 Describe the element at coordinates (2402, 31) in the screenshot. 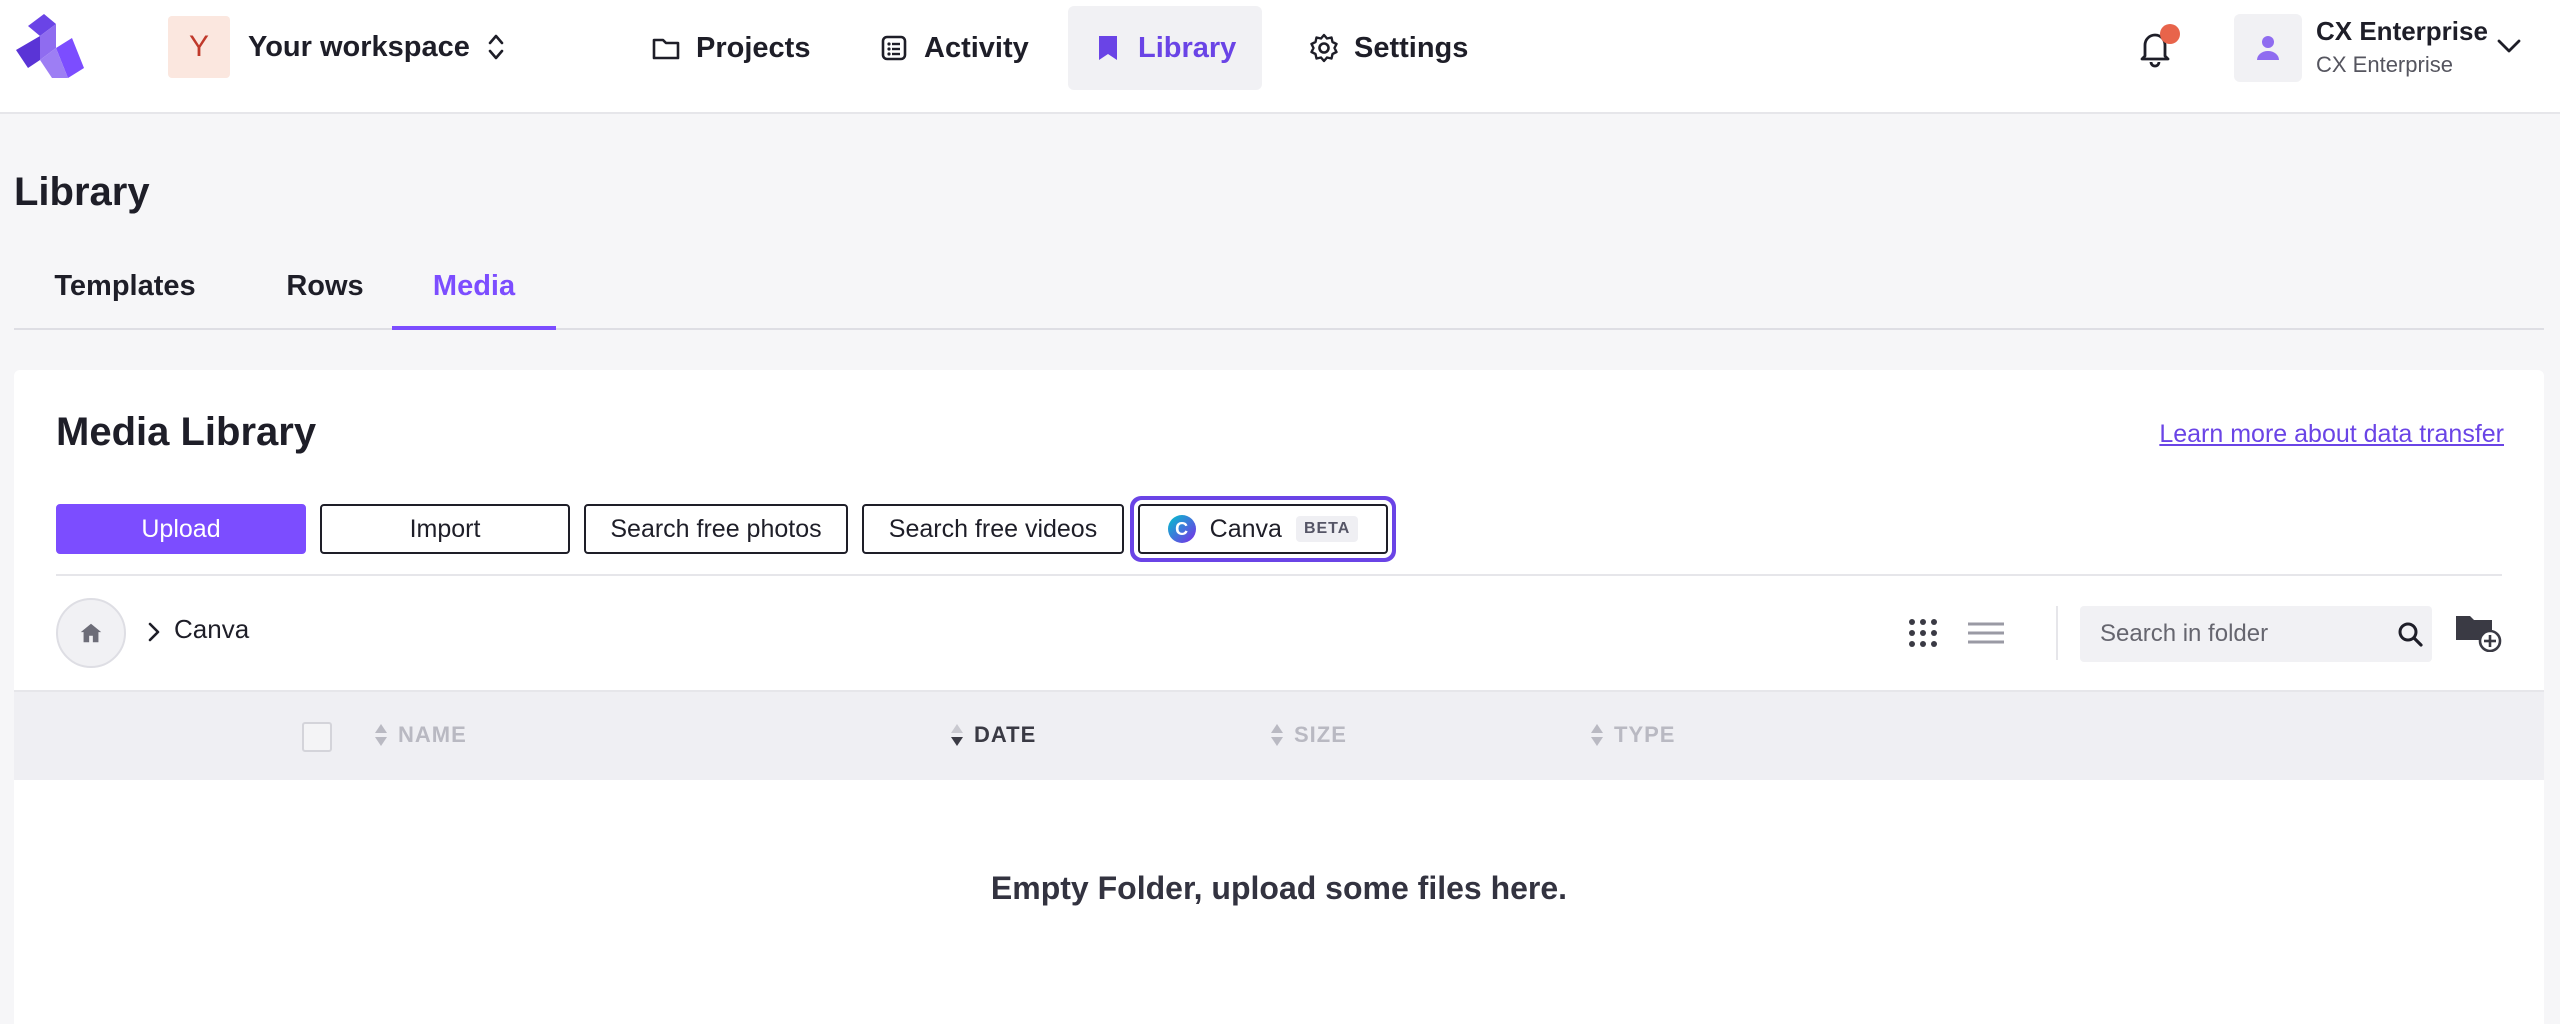

I see `user-name: CX Enterprise` at that location.